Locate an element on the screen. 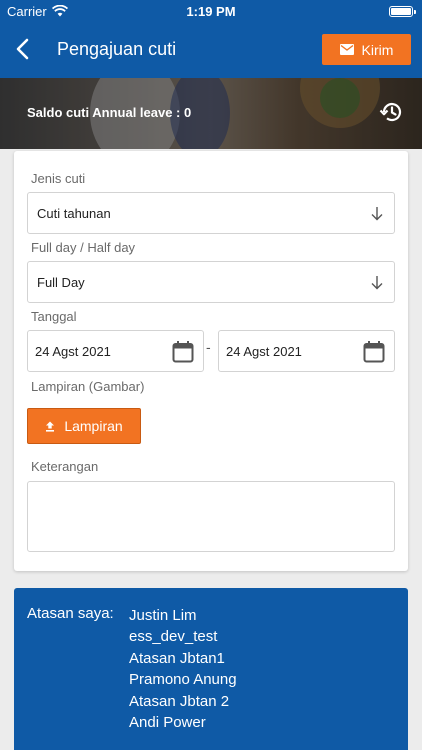 The width and height of the screenshot is (422, 750). day-type-label: Full day / Half day is located at coordinates (83, 247).